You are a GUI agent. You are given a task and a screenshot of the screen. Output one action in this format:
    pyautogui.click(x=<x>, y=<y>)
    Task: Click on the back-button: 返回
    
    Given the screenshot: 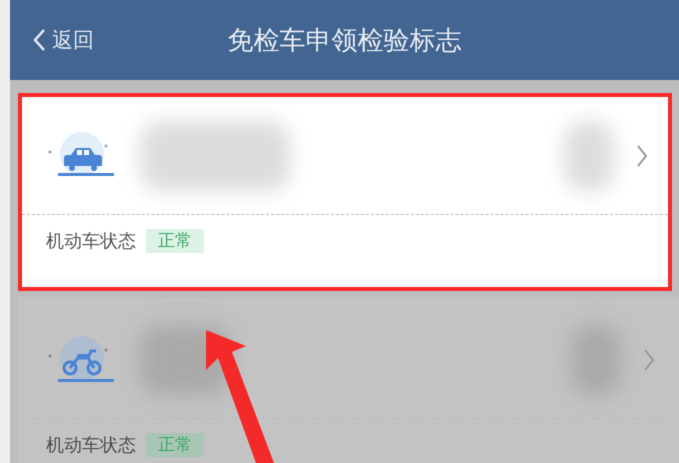 What is the action you would take?
    pyautogui.click(x=63, y=40)
    